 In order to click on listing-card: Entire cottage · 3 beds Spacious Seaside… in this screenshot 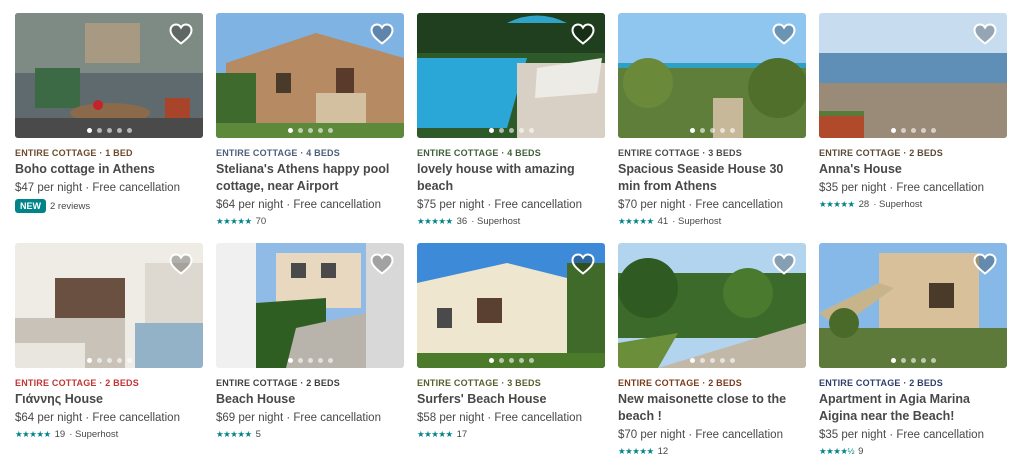, I will do `click(712, 128)`.